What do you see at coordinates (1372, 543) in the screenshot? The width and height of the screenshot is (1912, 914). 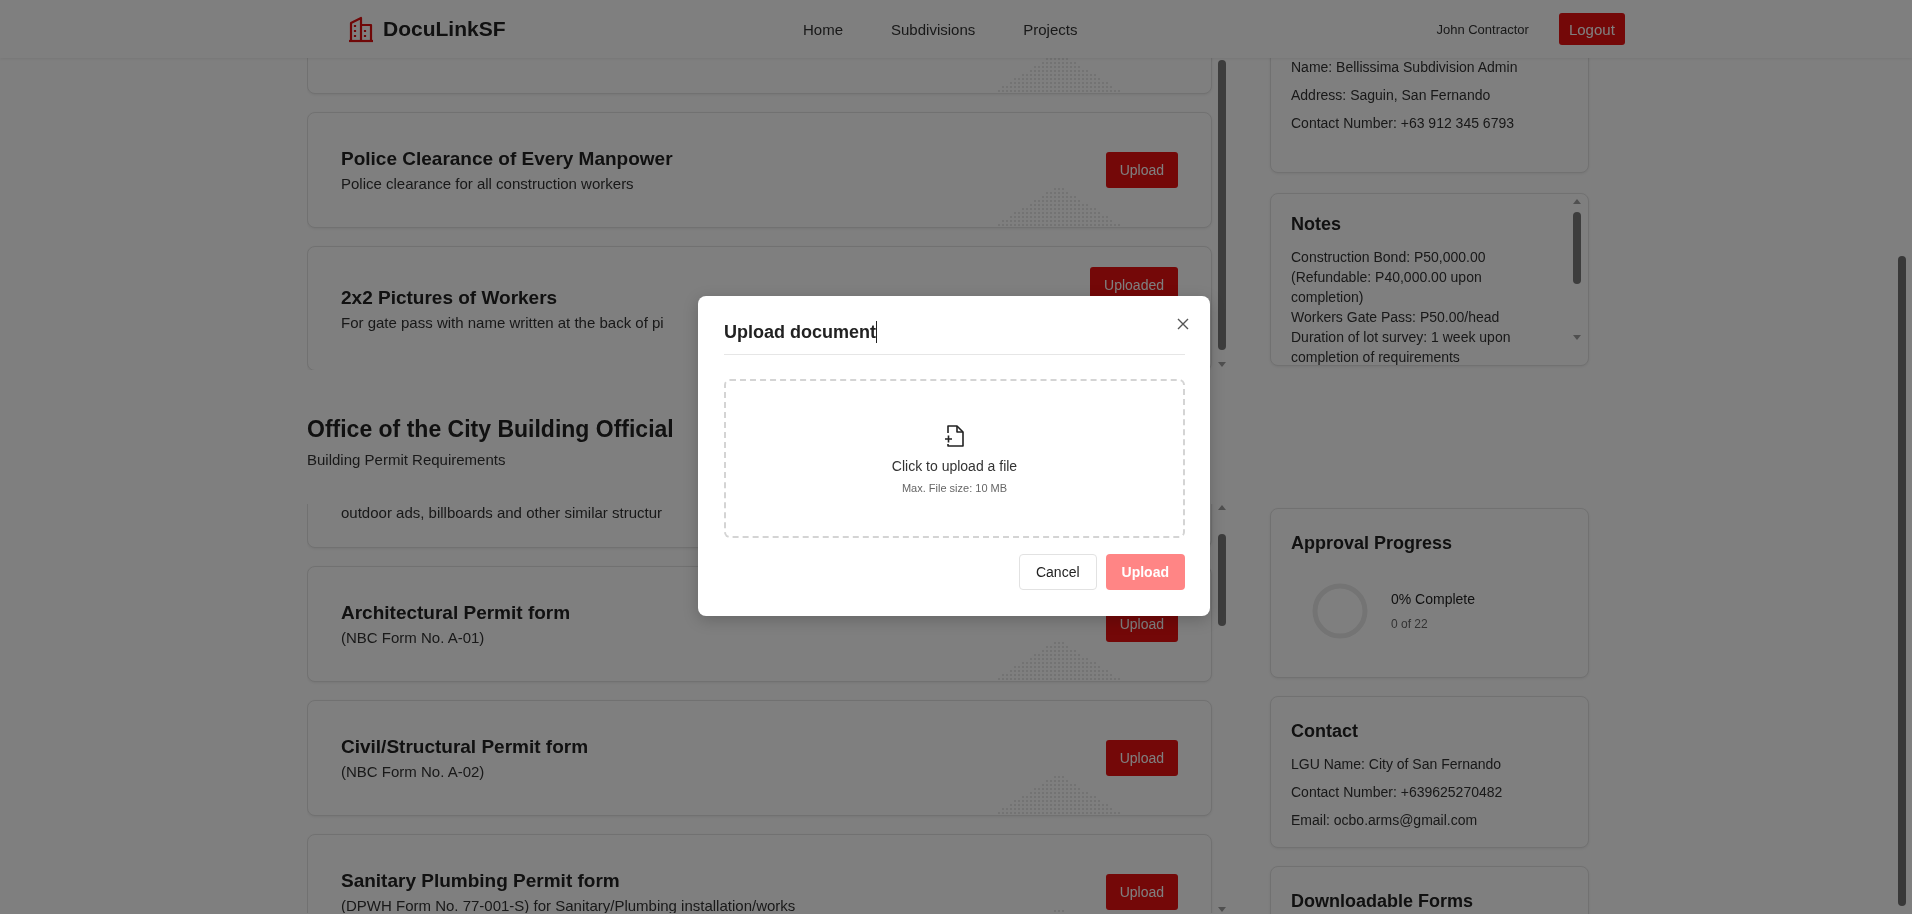 I see `card-heading: Approval Progress` at bounding box center [1372, 543].